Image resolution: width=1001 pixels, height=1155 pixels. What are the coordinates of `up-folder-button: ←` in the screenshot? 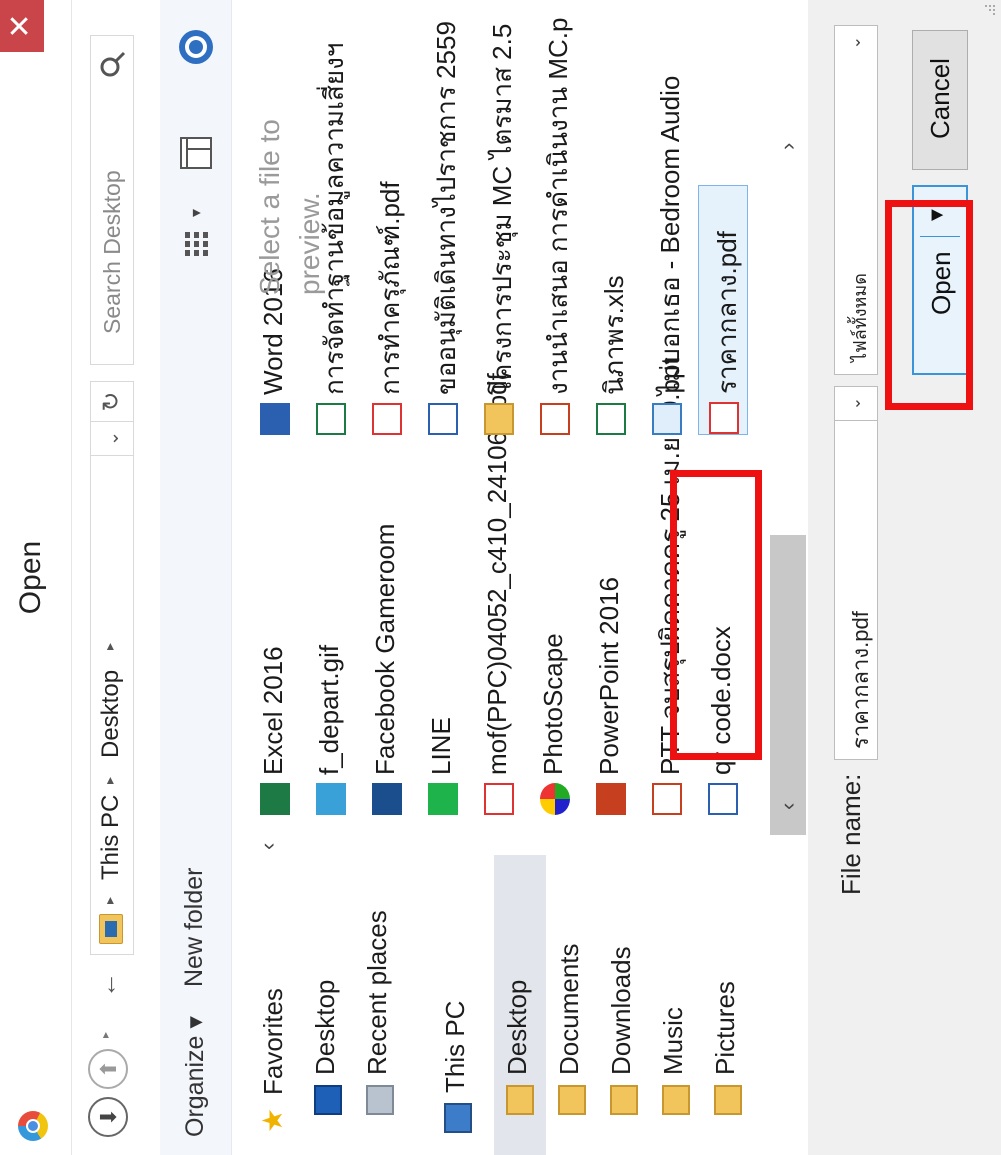 It's located at (108, 985).